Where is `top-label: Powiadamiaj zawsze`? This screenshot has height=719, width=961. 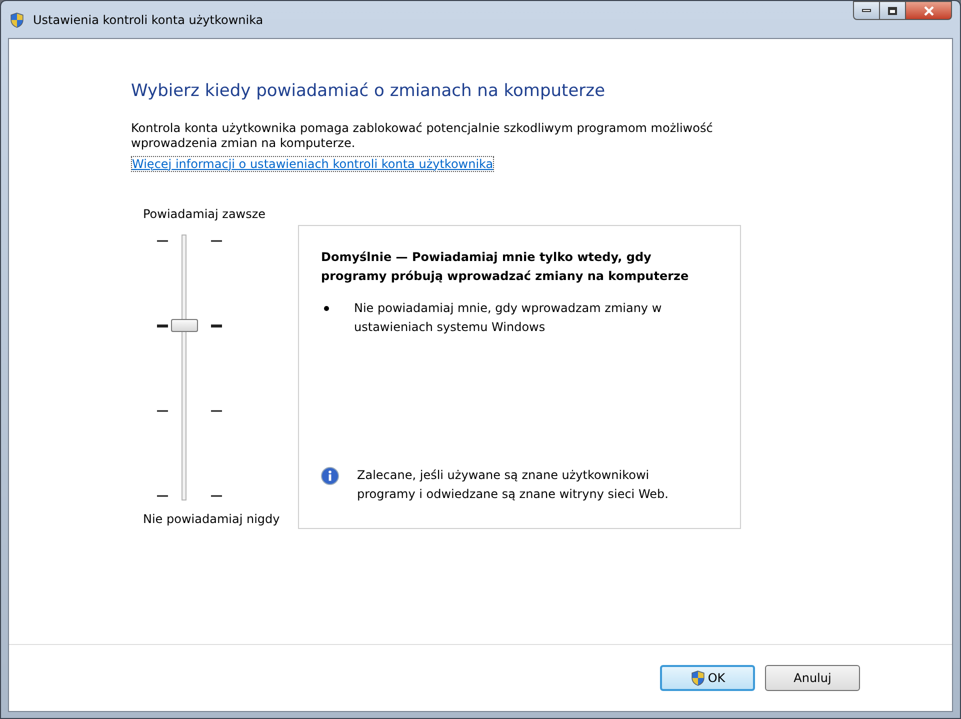
top-label: Powiadamiaj zawsze is located at coordinates (205, 214).